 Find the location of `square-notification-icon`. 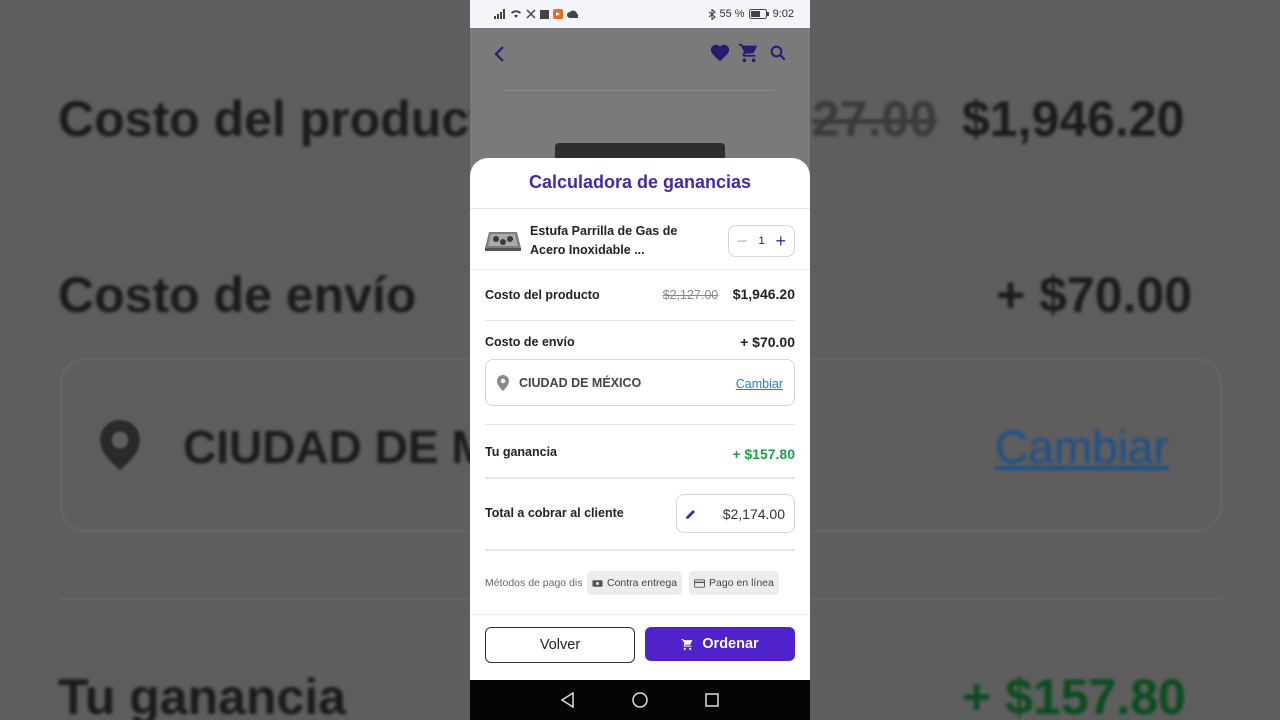

square-notification-icon is located at coordinates (544, 14).